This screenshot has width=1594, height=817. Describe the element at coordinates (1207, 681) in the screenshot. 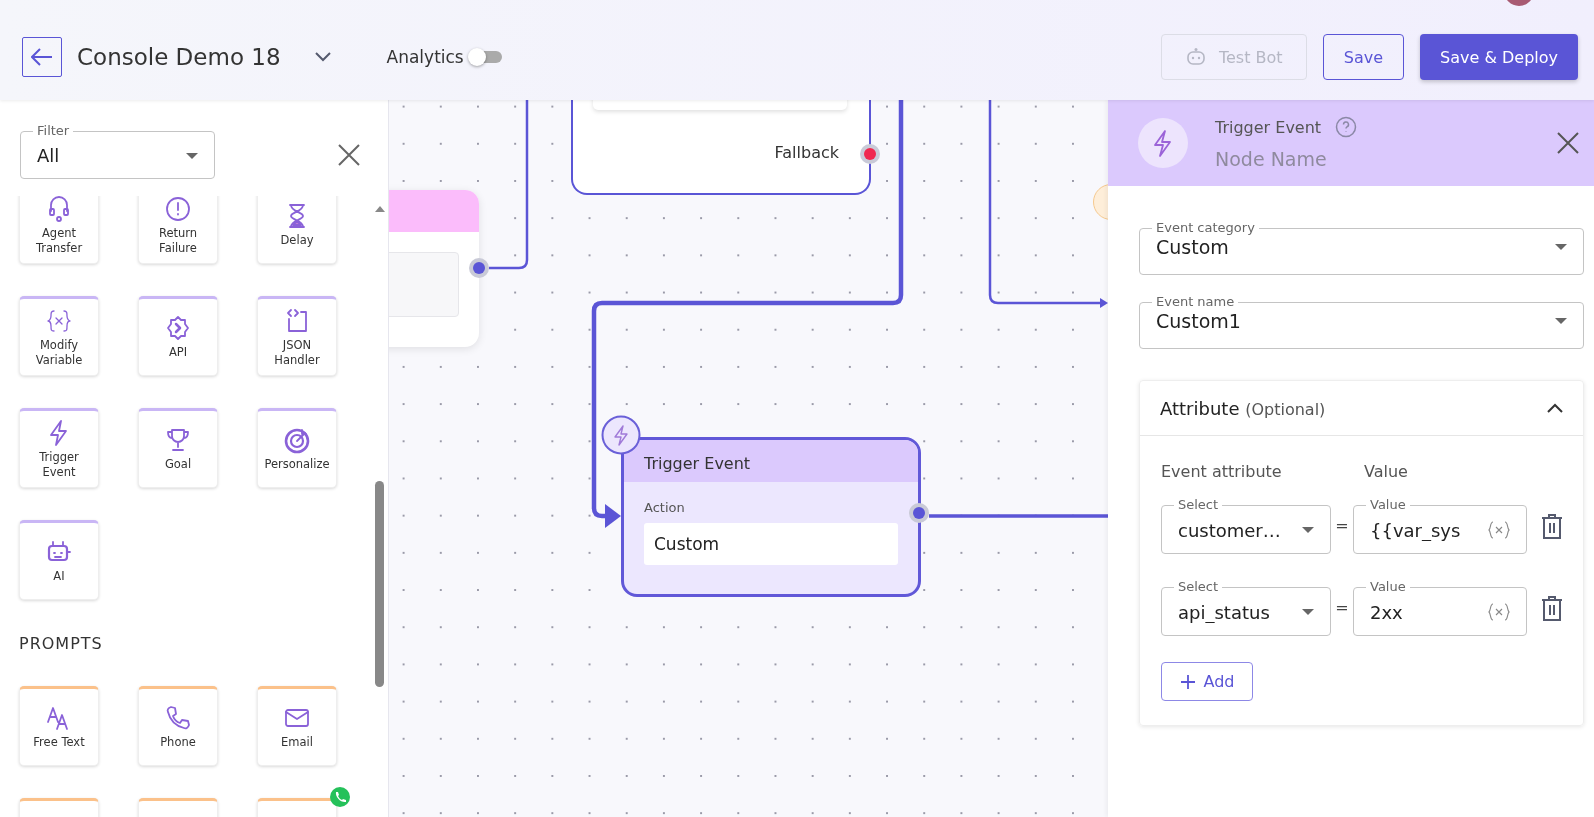

I see `add-button: Add` at that location.